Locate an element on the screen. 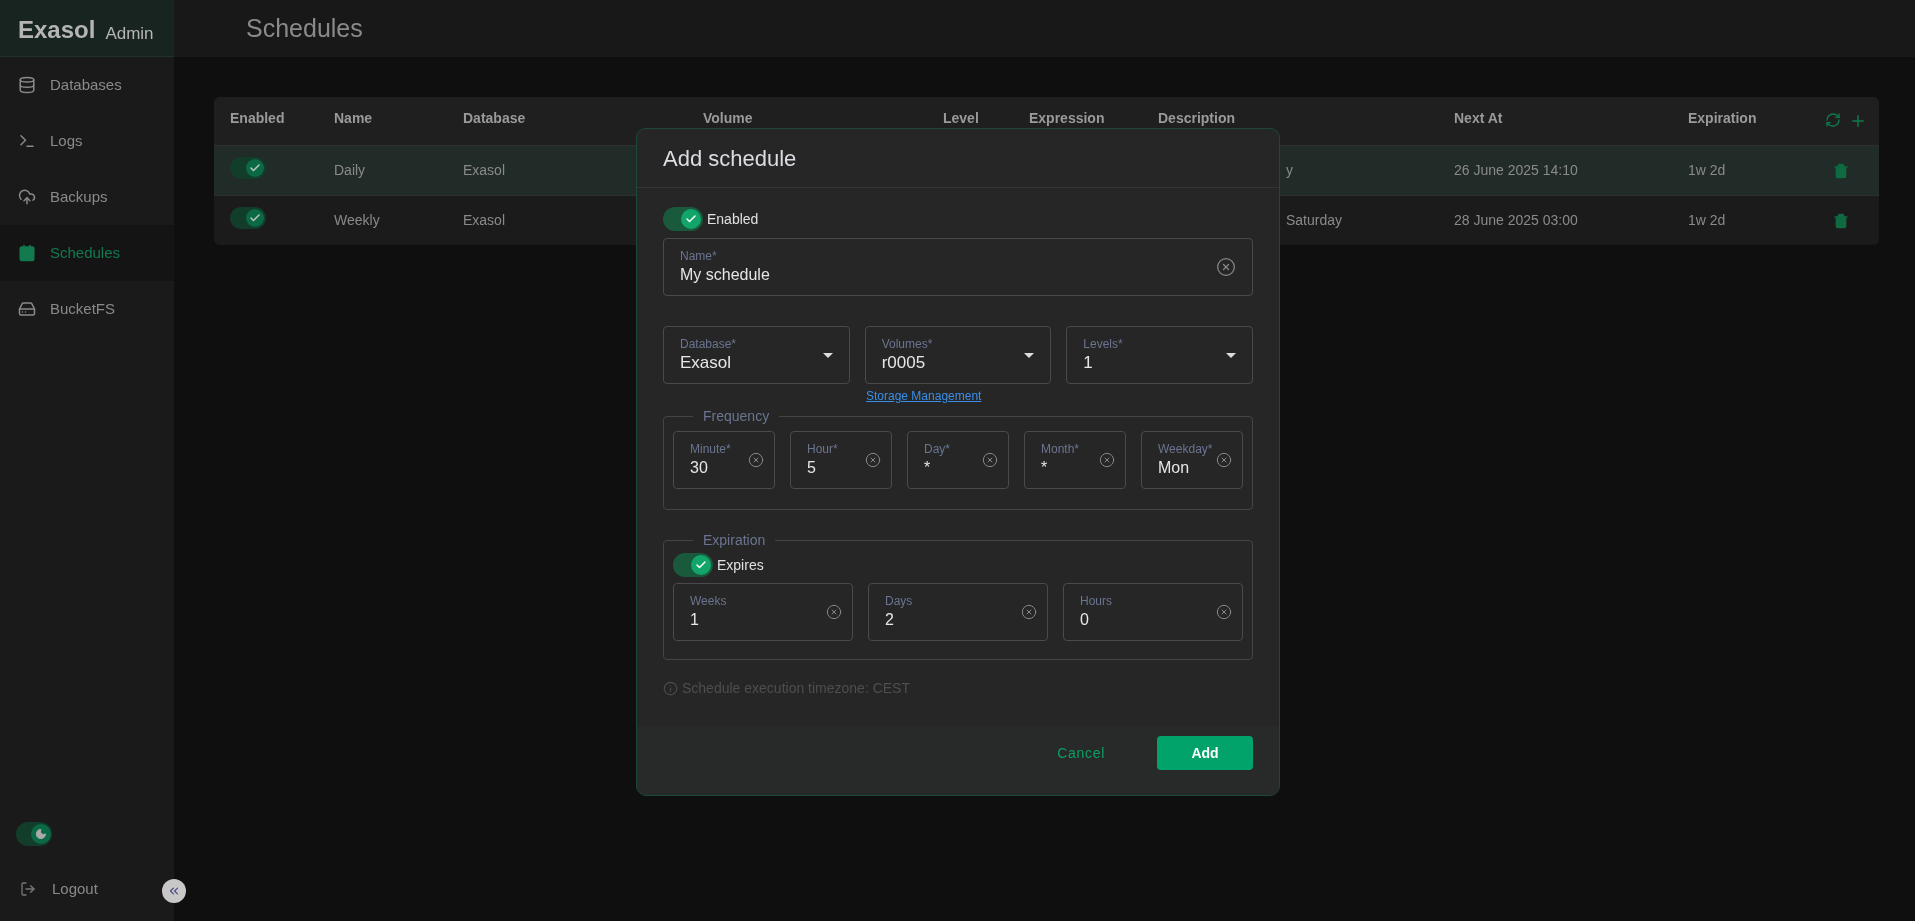 The width and height of the screenshot is (1915, 921). column-header: Expiration is located at coordinates (1722, 118).